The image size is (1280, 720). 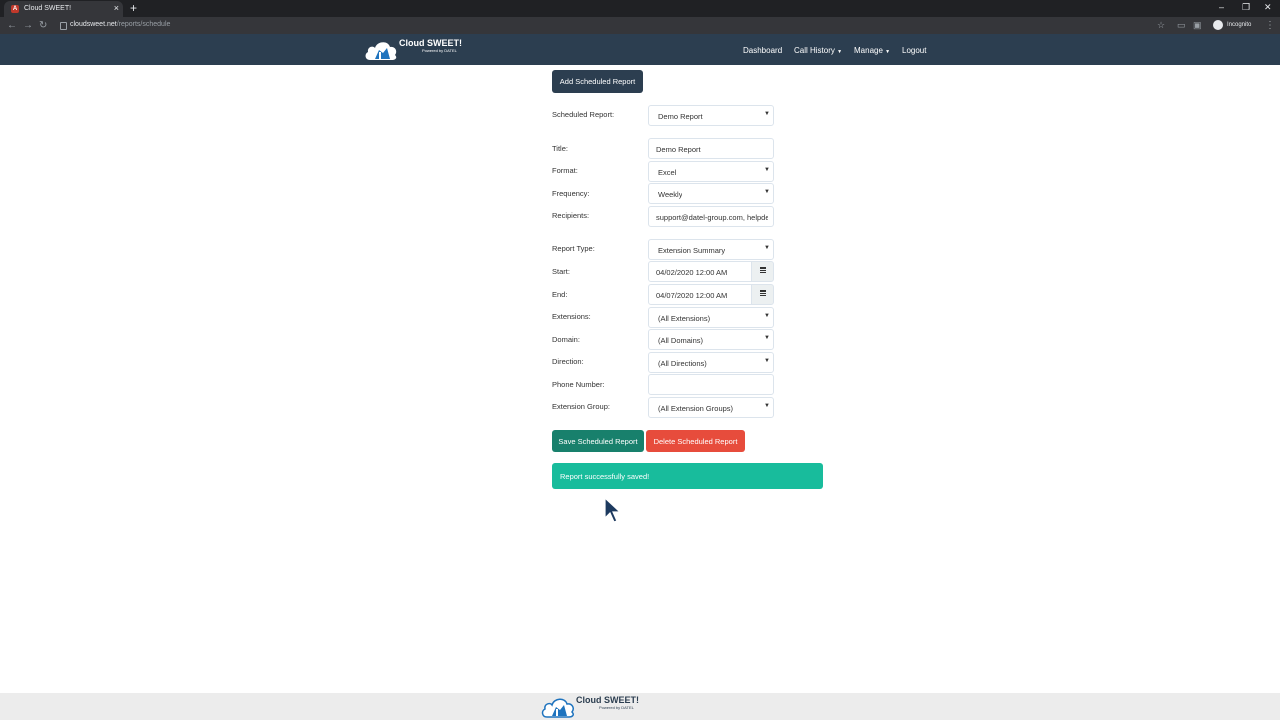 What do you see at coordinates (687, 476) in the screenshot?
I see `success-alert: Report successfully saved!` at bounding box center [687, 476].